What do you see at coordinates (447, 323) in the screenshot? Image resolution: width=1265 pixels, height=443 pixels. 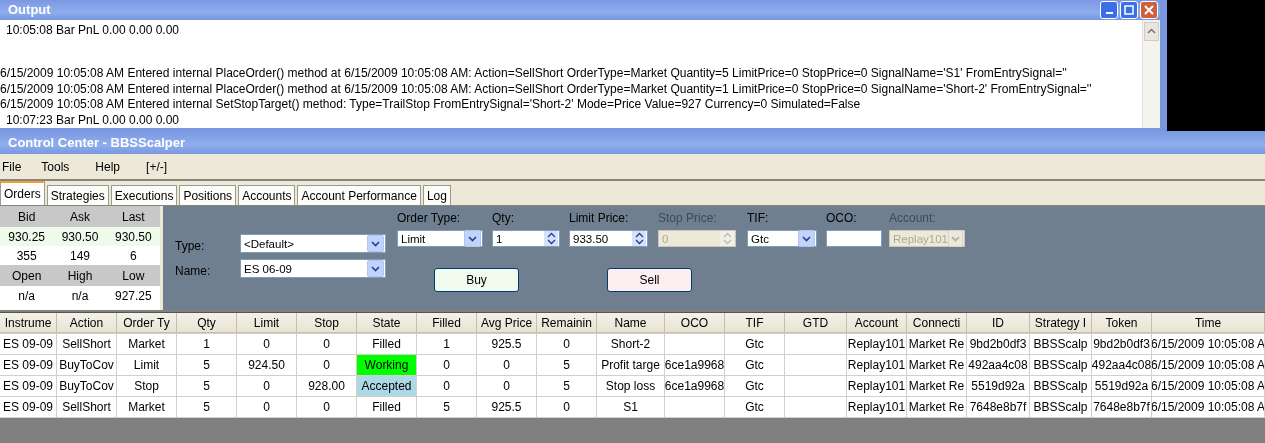 I see `column-header: Filled` at bounding box center [447, 323].